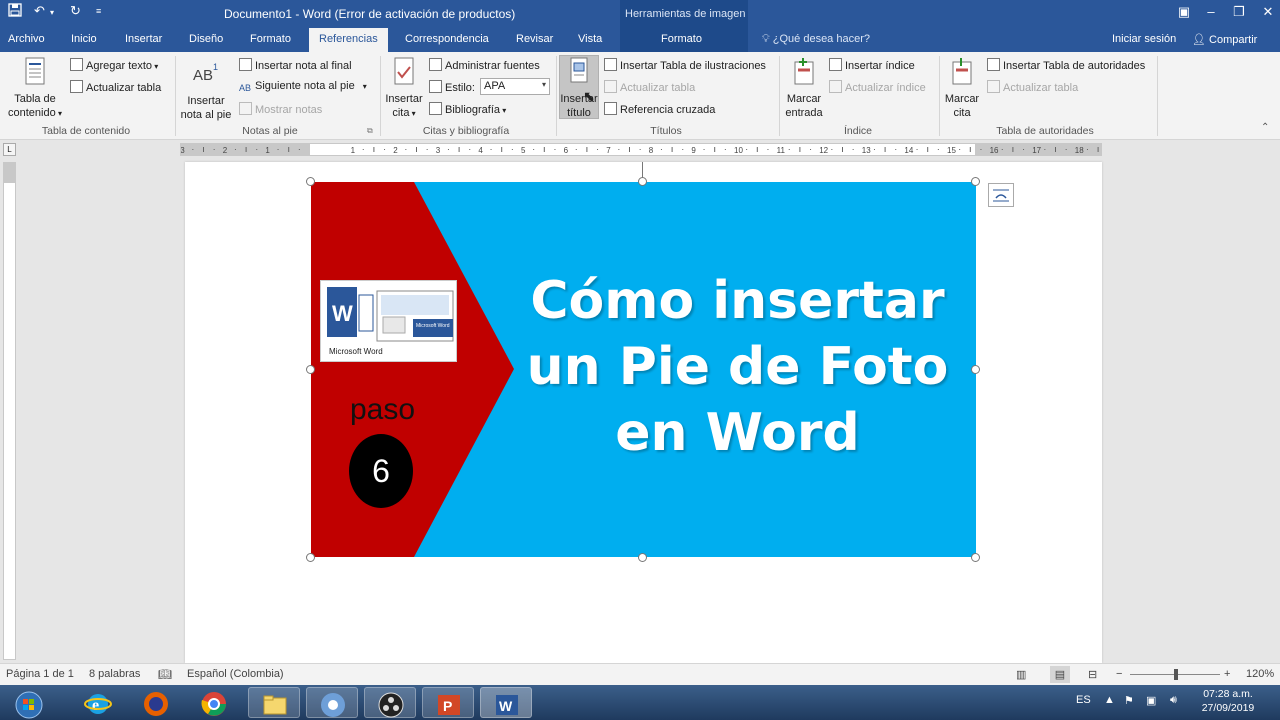  What do you see at coordinates (35, 88) in the screenshot?
I see `toc-button: Tabla de contenido ▾` at bounding box center [35, 88].